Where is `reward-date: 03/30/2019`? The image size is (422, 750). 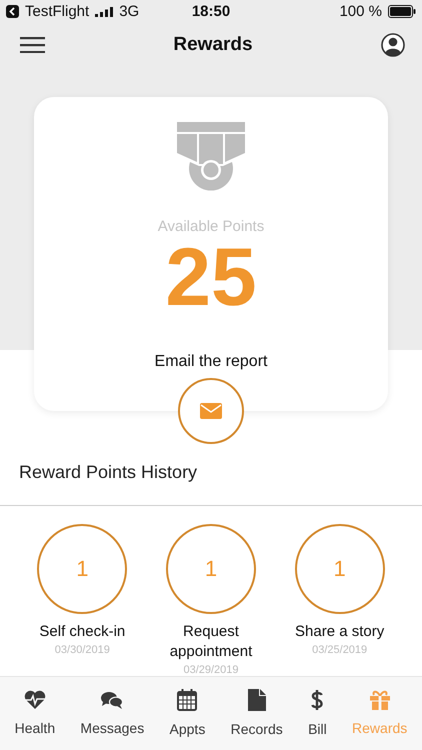 reward-date: 03/30/2019 is located at coordinates (82, 650).